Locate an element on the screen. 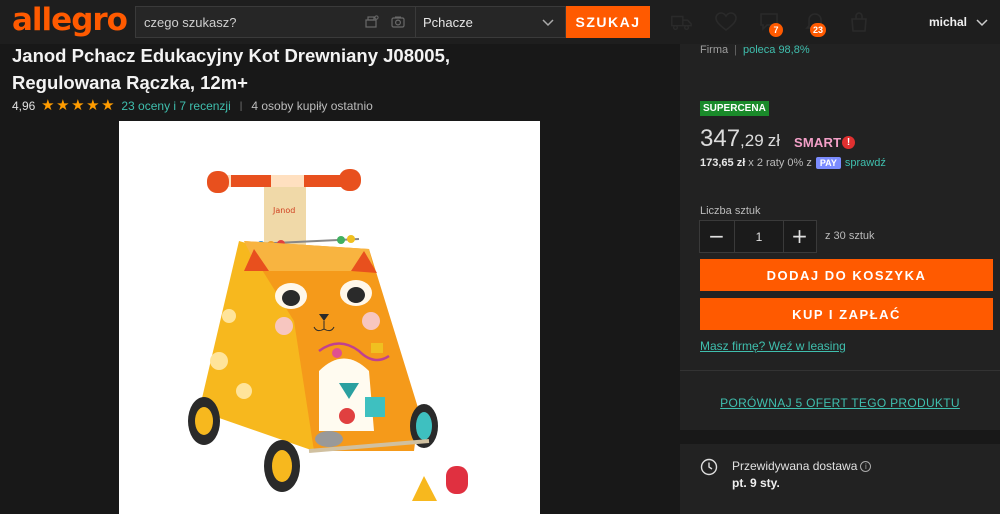 The width and height of the screenshot is (1000, 514). product-title-line-2: Regulowana Rączka, 12m+ is located at coordinates (130, 82).